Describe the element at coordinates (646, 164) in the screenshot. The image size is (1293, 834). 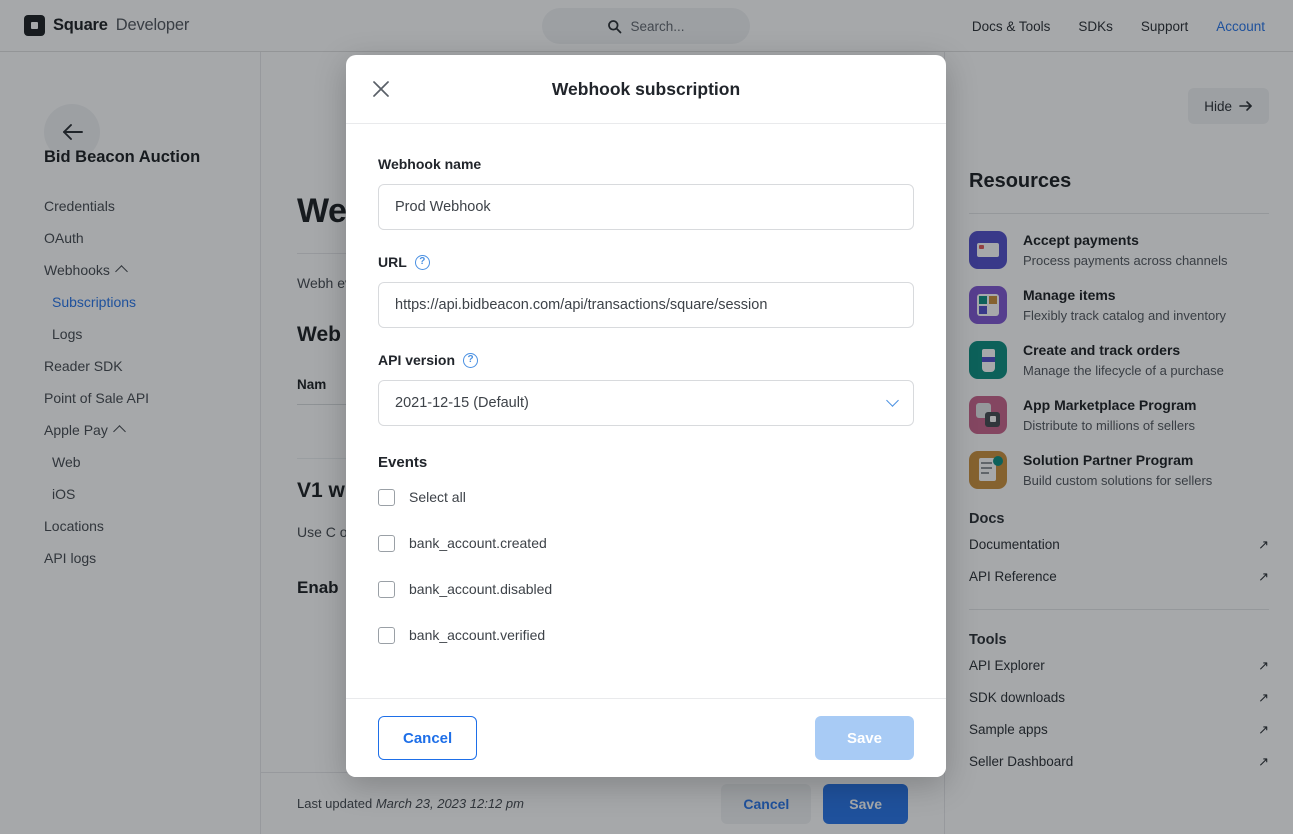
I see `webhook-name-label: Webhook name` at that location.